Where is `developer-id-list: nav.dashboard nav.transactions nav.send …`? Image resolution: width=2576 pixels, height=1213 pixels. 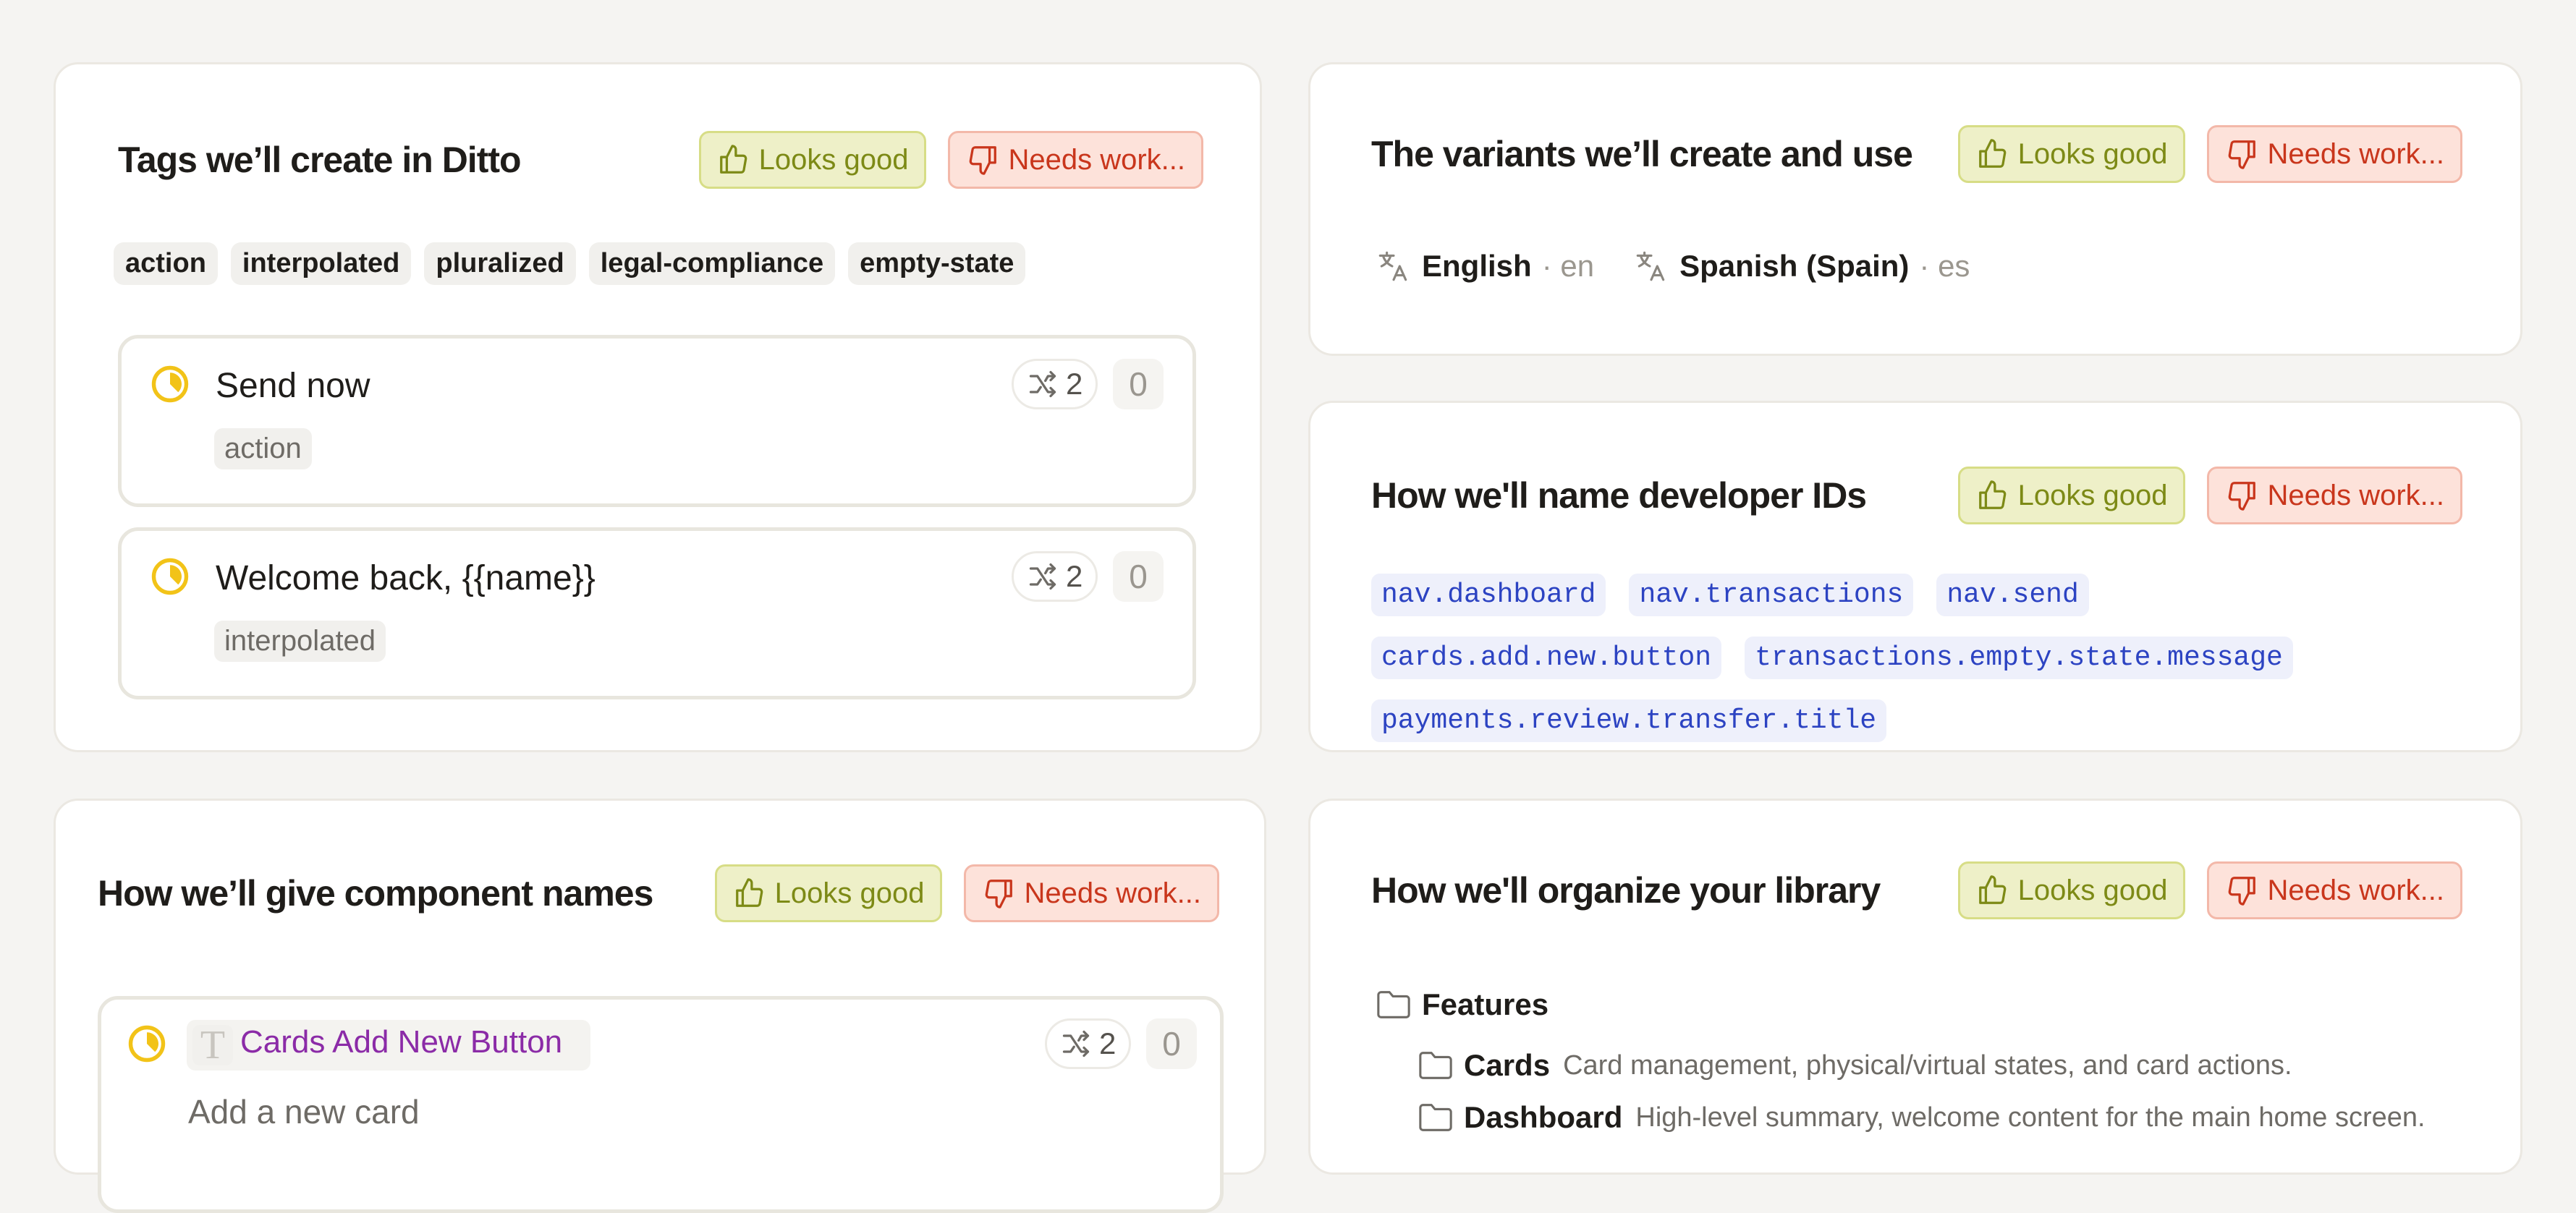 developer-id-list: nav.dashboard nav.transactions nav.send … is located at coordinates (1914, 658).